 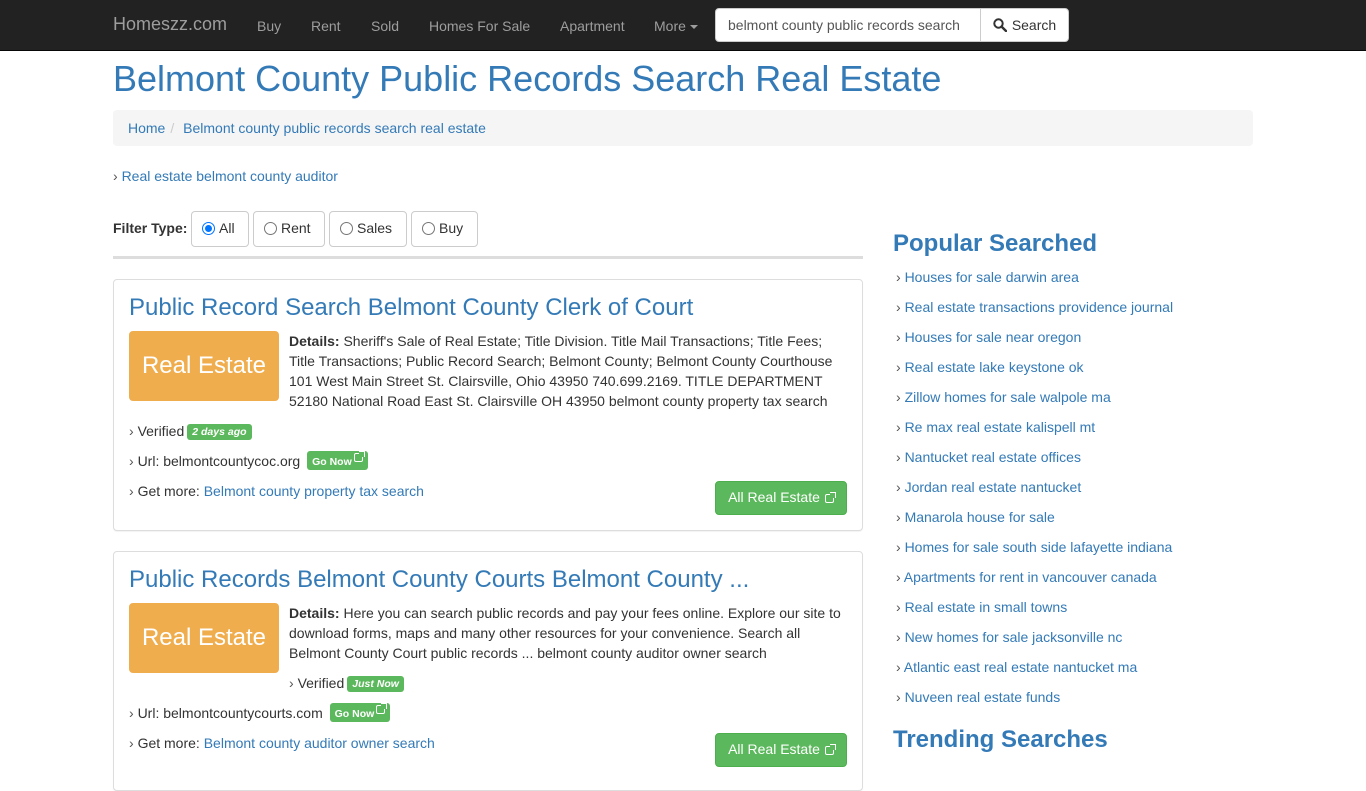 I want to click on url-row: › Url: belmontcountycoc.org Go Now, so click(x=248, y=461).